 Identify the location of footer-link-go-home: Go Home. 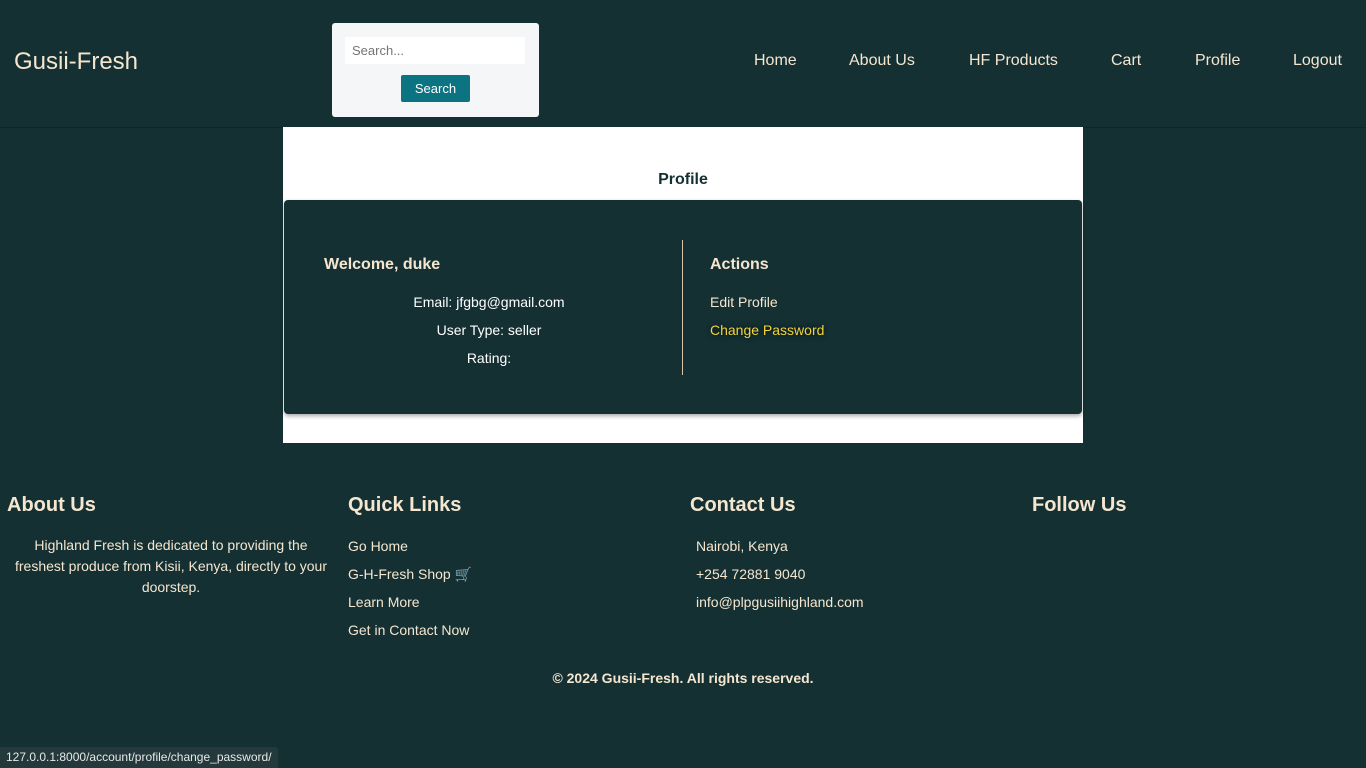
(378, 546).